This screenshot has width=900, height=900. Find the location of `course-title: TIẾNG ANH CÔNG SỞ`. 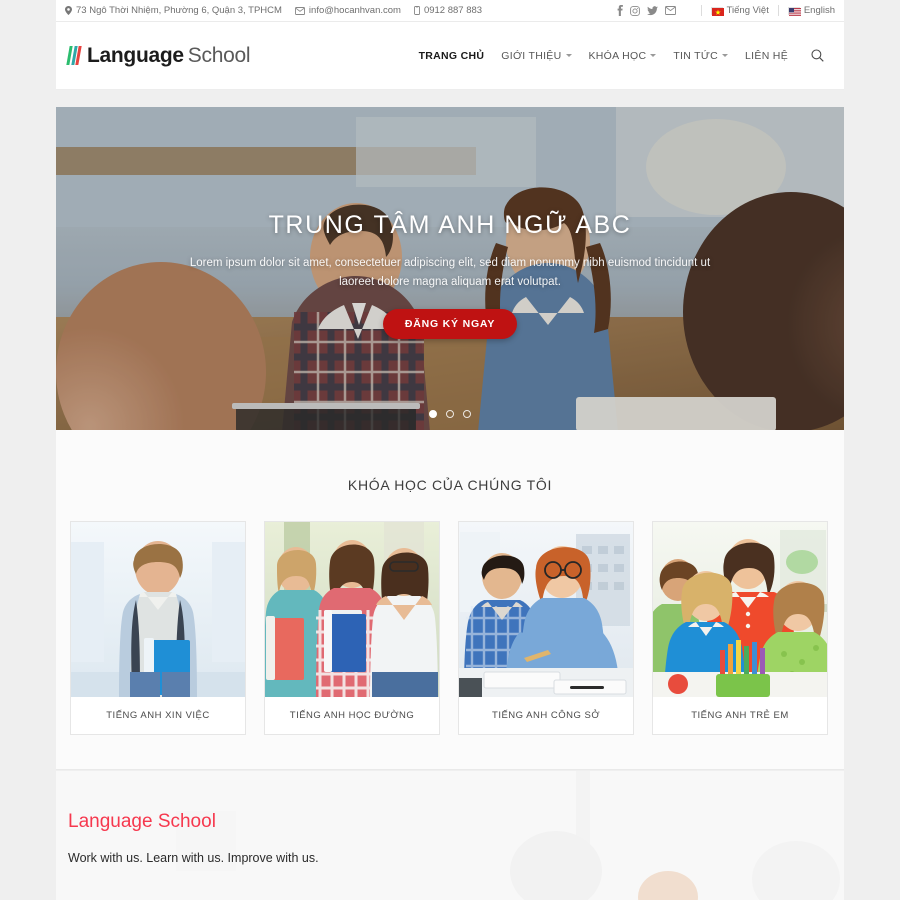

course-title: TIẾNG ANH CÔNG SỞ is located at coordinates (546, 715).